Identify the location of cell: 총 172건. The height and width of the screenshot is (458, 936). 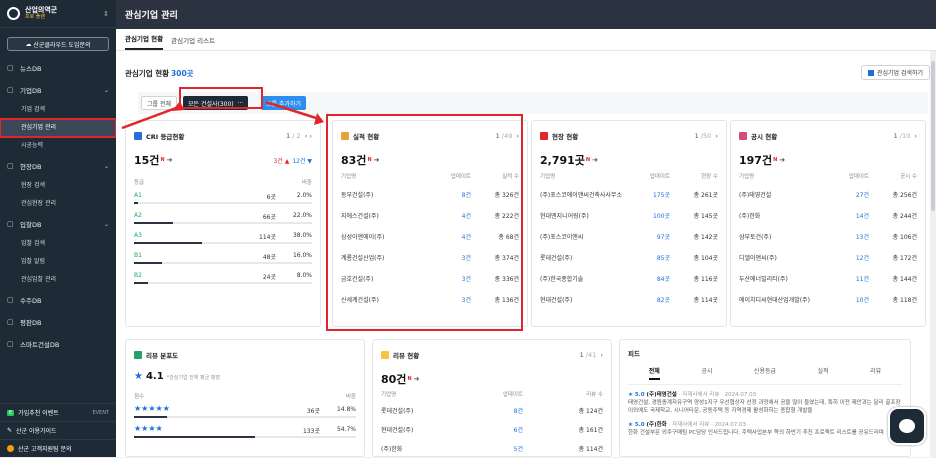
(904, 258).